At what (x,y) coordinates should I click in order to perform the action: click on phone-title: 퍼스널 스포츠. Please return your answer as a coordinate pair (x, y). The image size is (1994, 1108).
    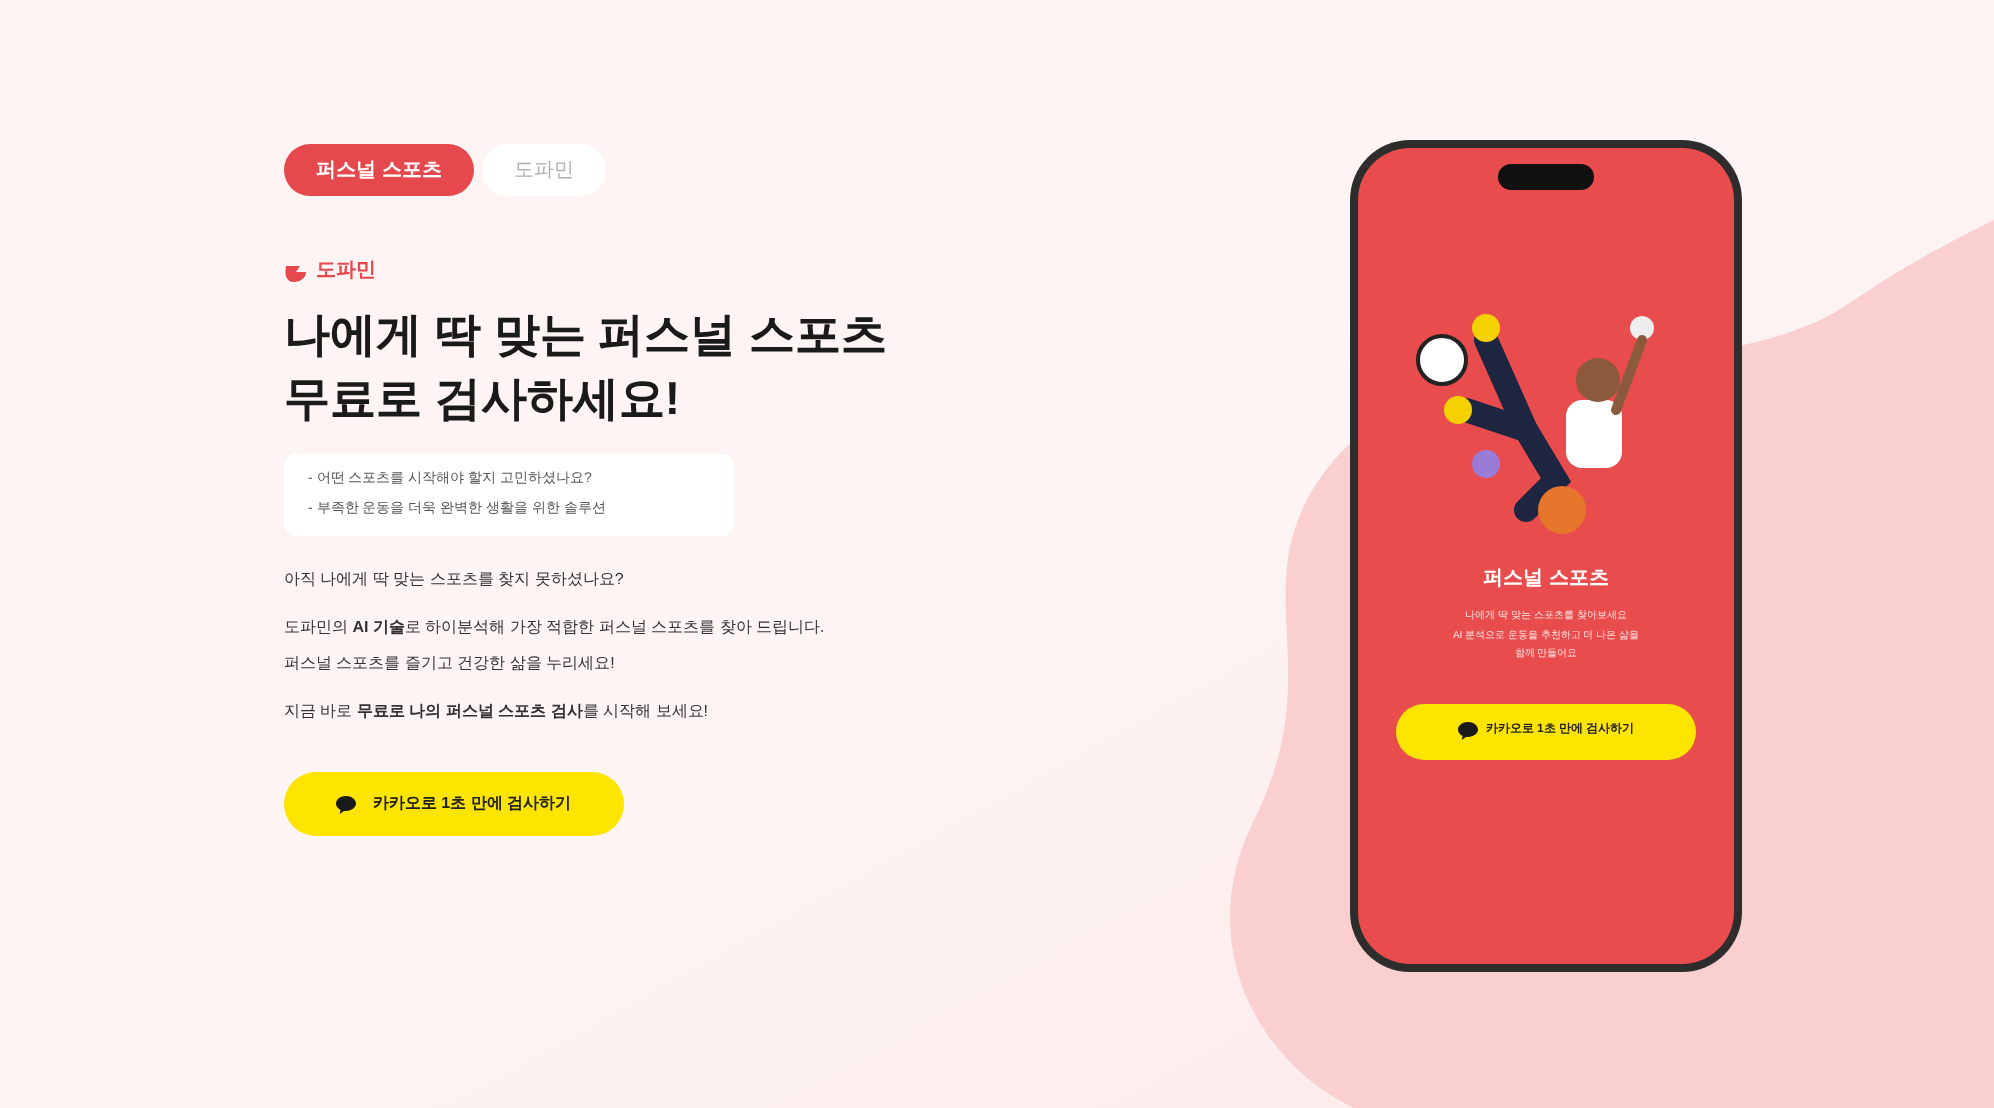
    Looking at the image, I should click on (1546, 580).